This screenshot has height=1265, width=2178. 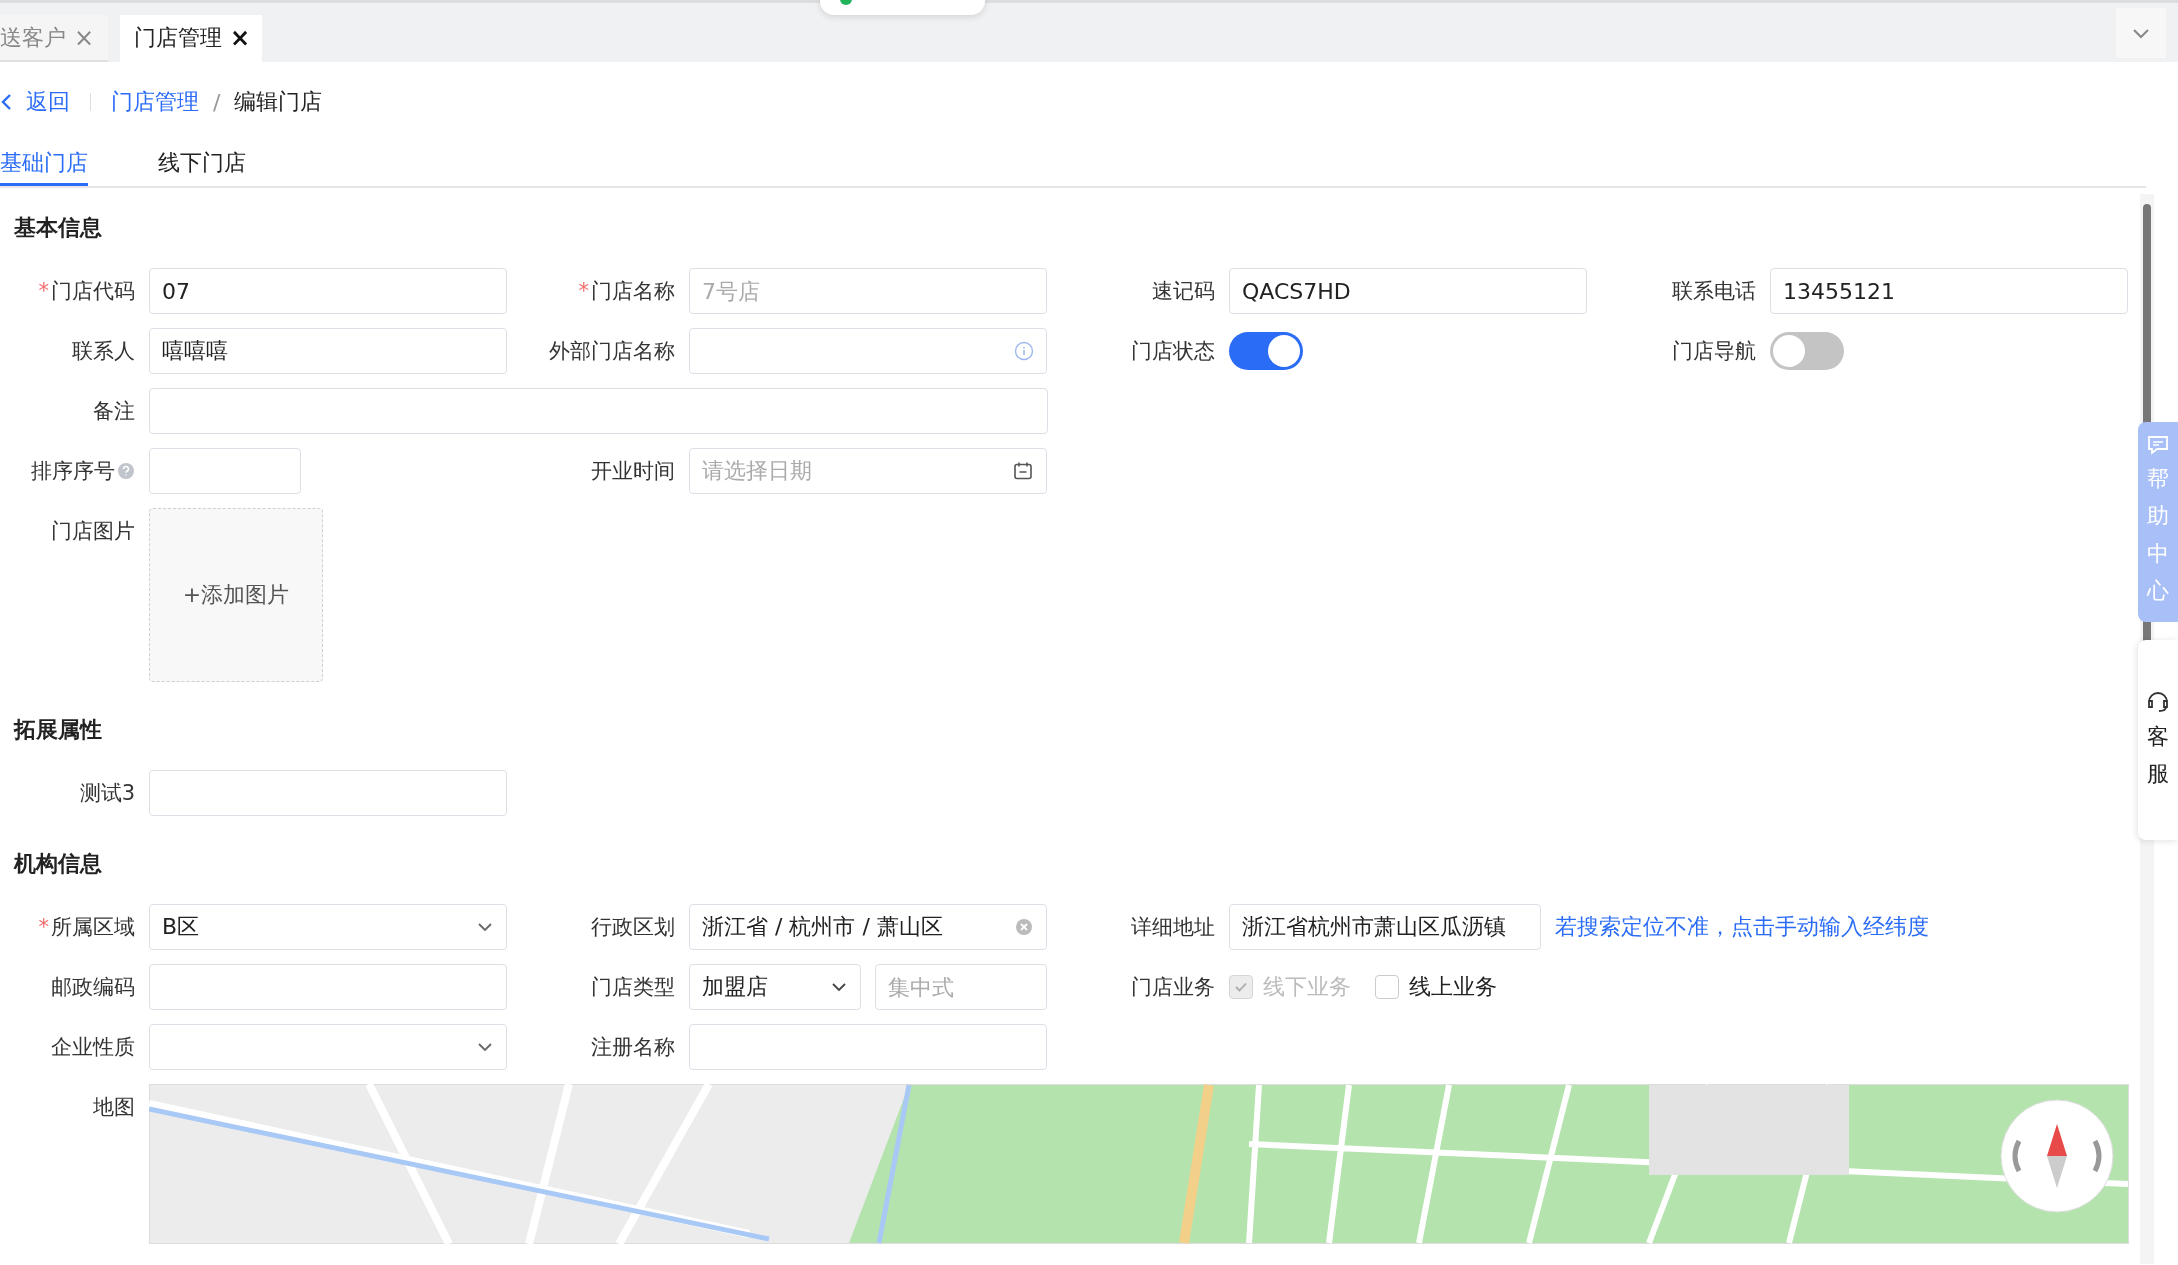 I want to click on field-label: 邮政编码, so click(x=93, y=987).